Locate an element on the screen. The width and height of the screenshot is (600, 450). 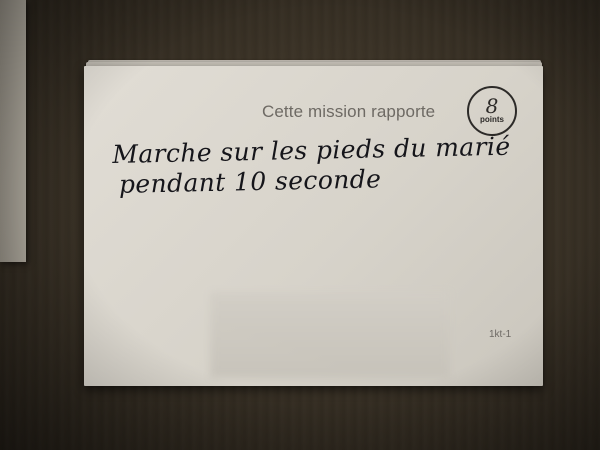
points-number: 8 is located at coordinates (492, 105).